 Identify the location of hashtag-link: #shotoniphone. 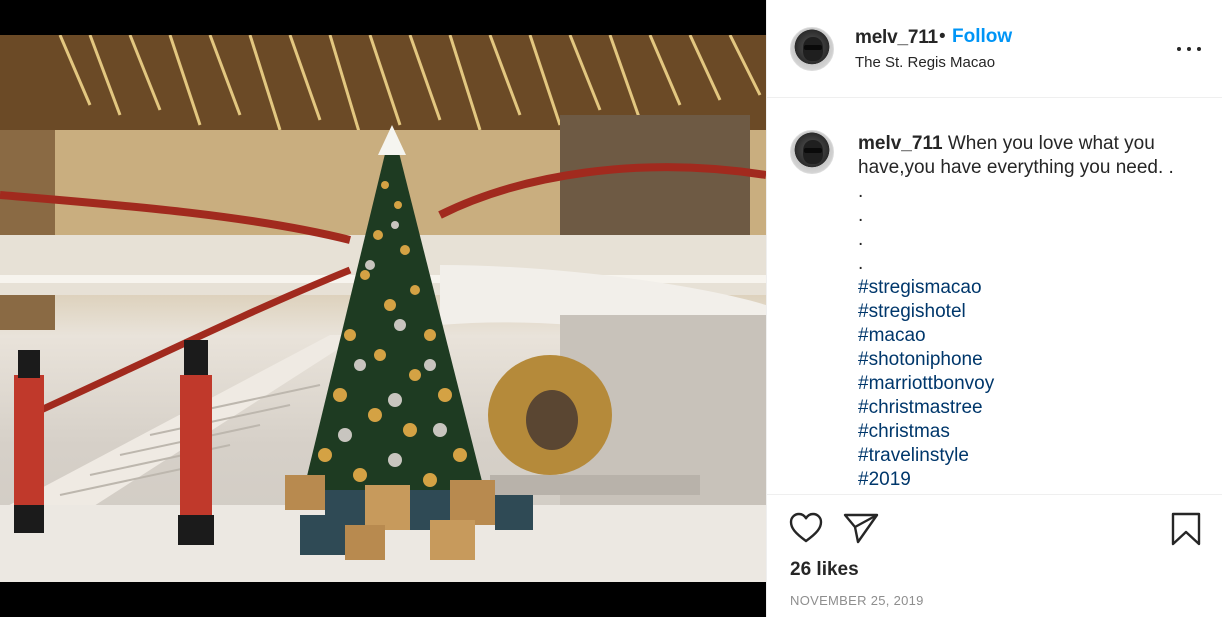
(1028, 360).